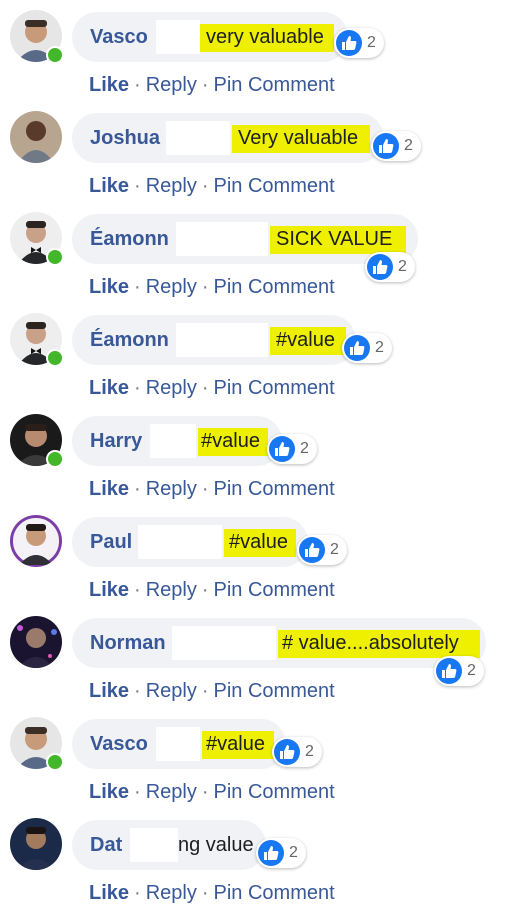 This screenshot has width=507, height=918. Describe the element at coordinates (245, 239) in the screenshot. I see `comment-bubble: Éamonn SICK VALUE` at that location.